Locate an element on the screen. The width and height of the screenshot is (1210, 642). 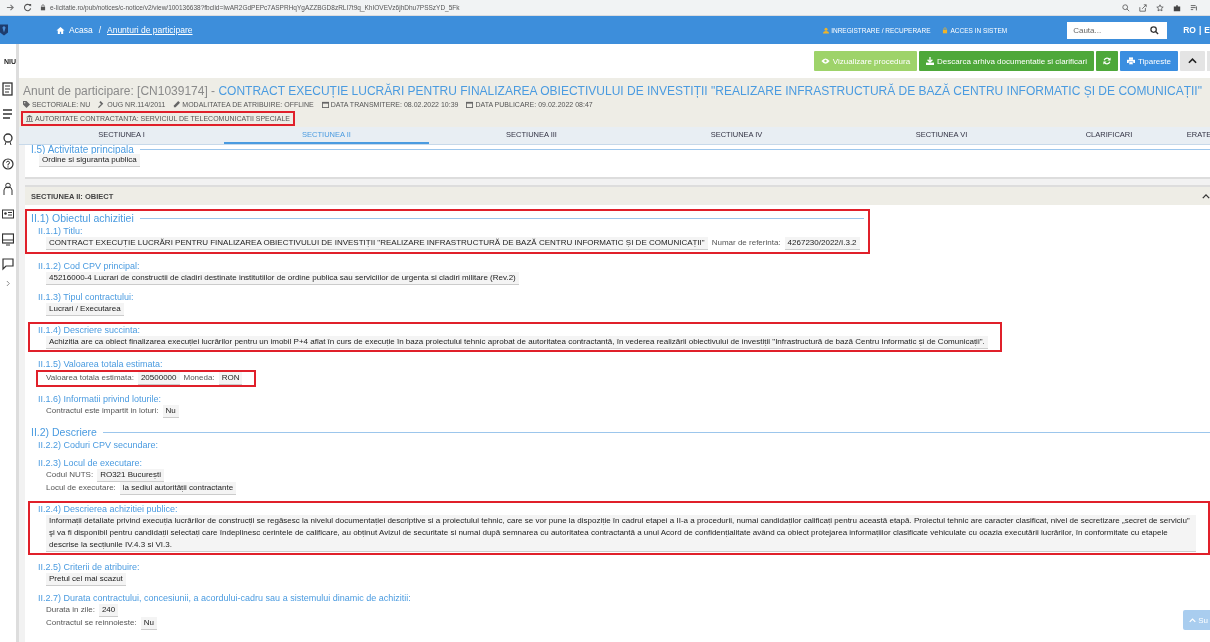
field-label: II.1.3) Tipul contractului: is located at coordinates (86, 297).